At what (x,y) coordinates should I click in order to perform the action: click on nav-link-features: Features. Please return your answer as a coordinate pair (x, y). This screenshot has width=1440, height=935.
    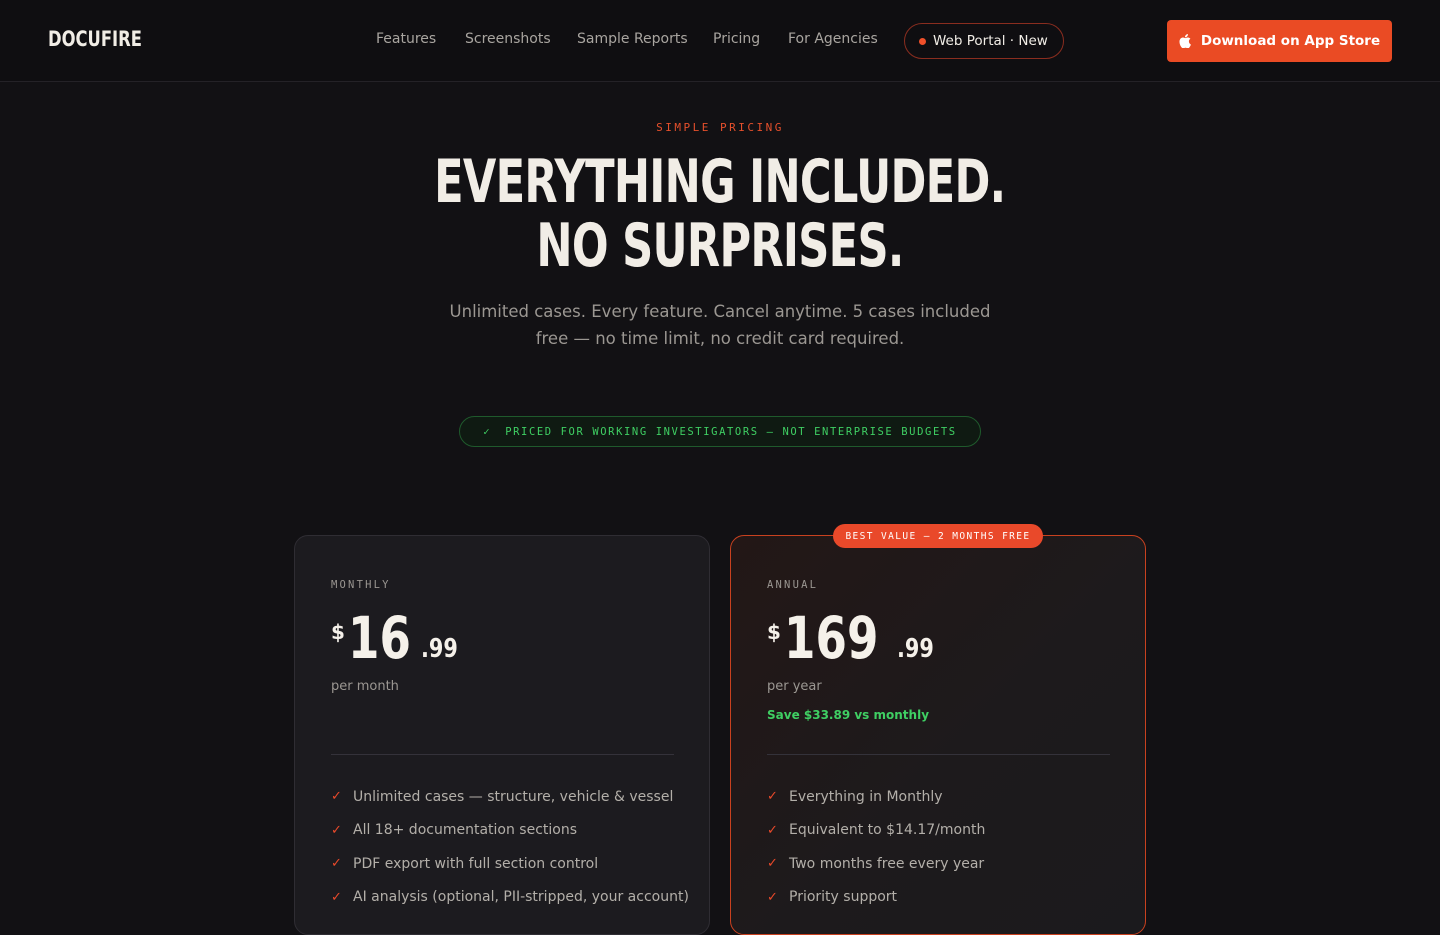
    Looking at the image, I should click on (406, 39).